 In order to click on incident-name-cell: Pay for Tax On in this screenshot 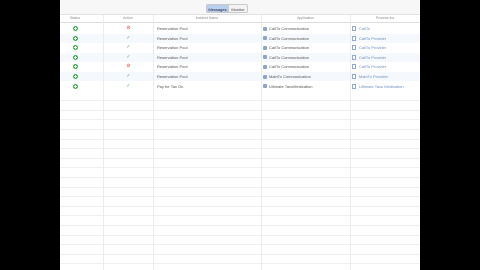, I will do `click(170, 86)`.